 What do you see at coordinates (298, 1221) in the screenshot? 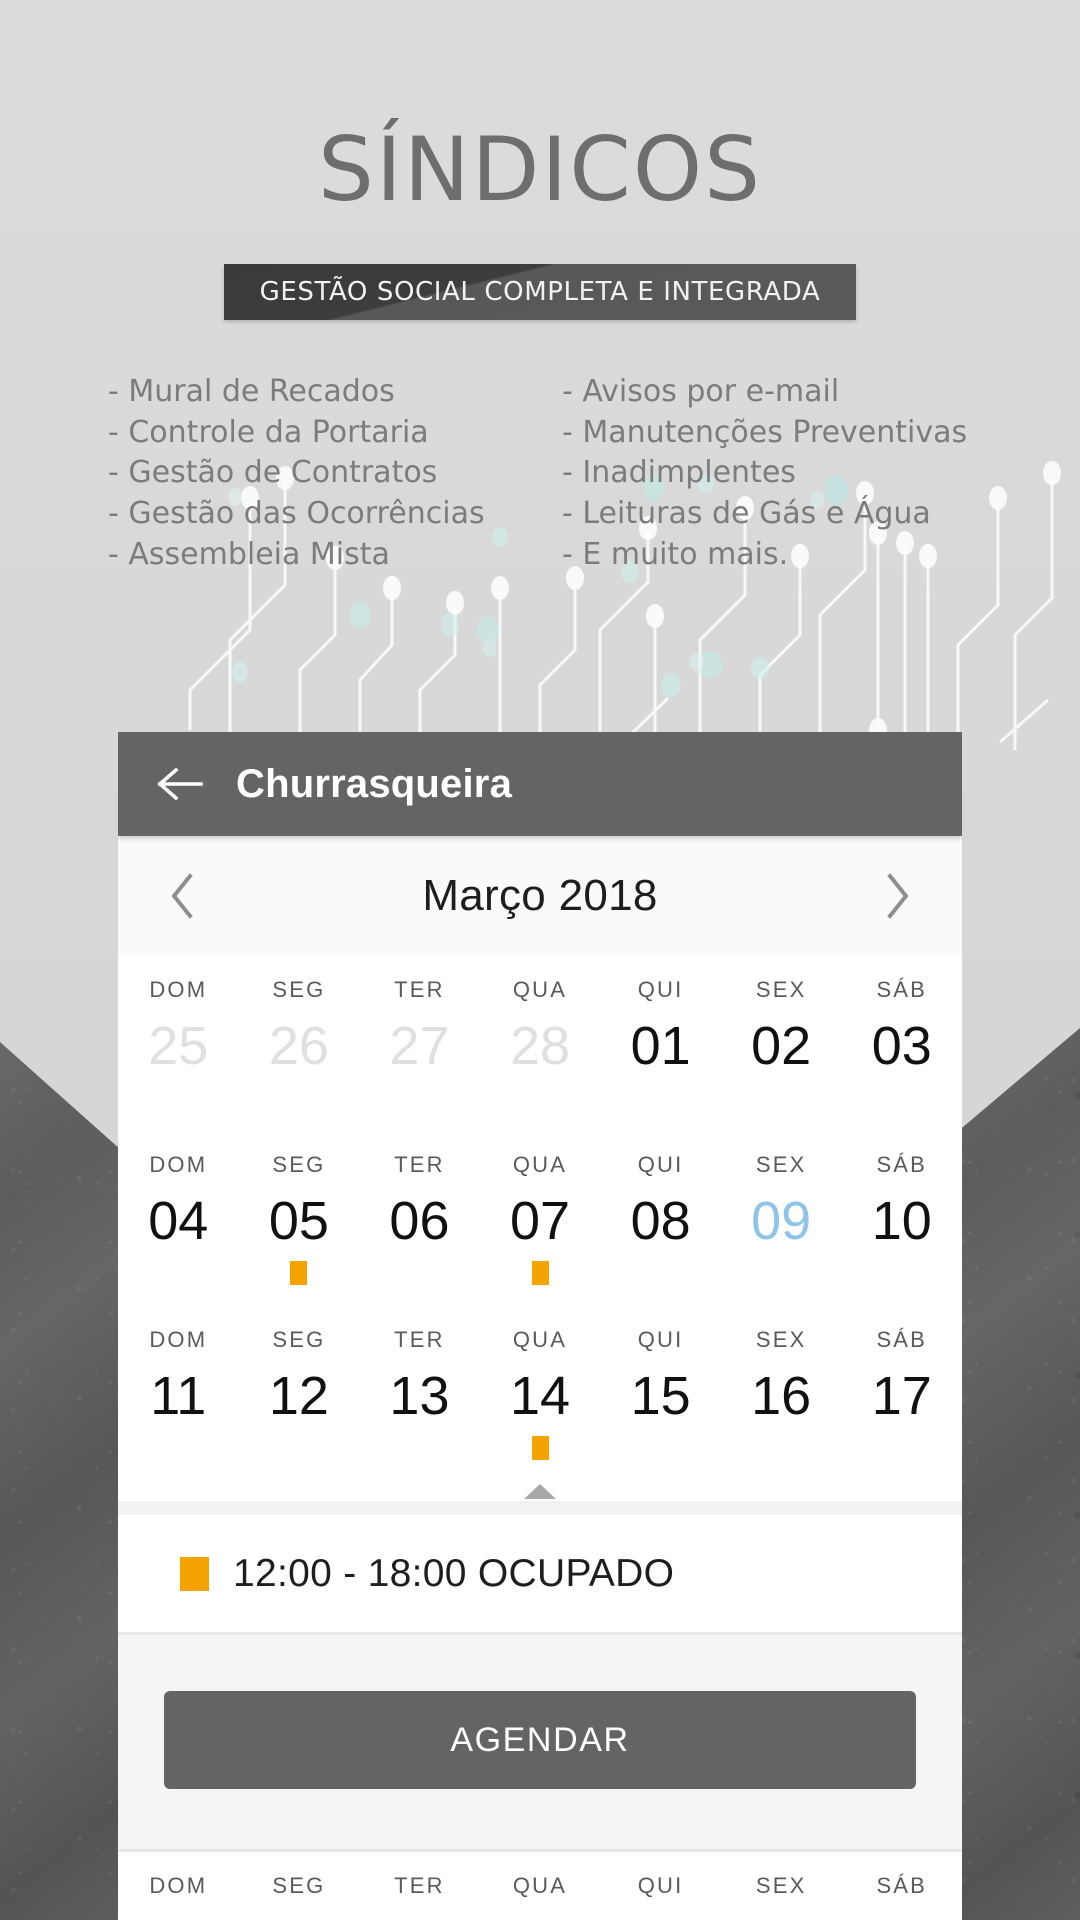
I see `day-number: 05` at bounding box center [298, 1221].